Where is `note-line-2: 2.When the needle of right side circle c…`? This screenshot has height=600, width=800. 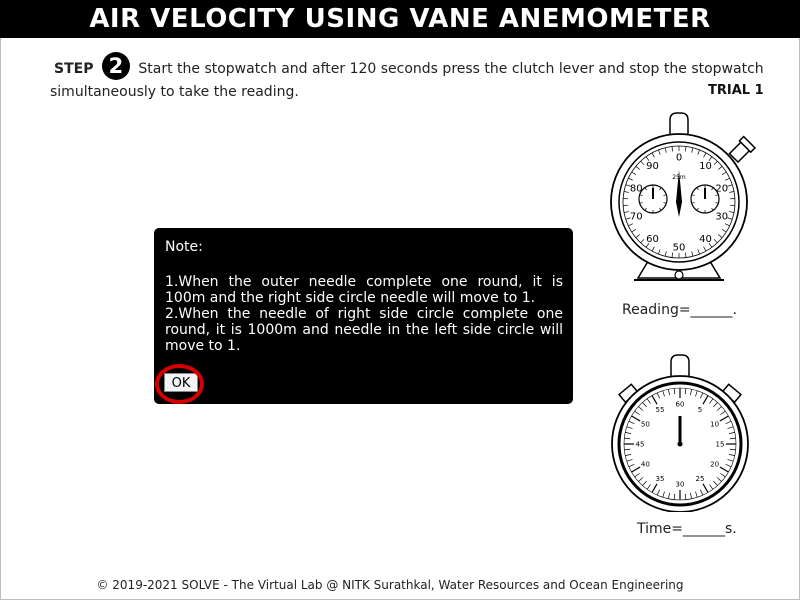 note-line-2: 2.When the needle of right side circle c… is located at coordinates (364, 330).